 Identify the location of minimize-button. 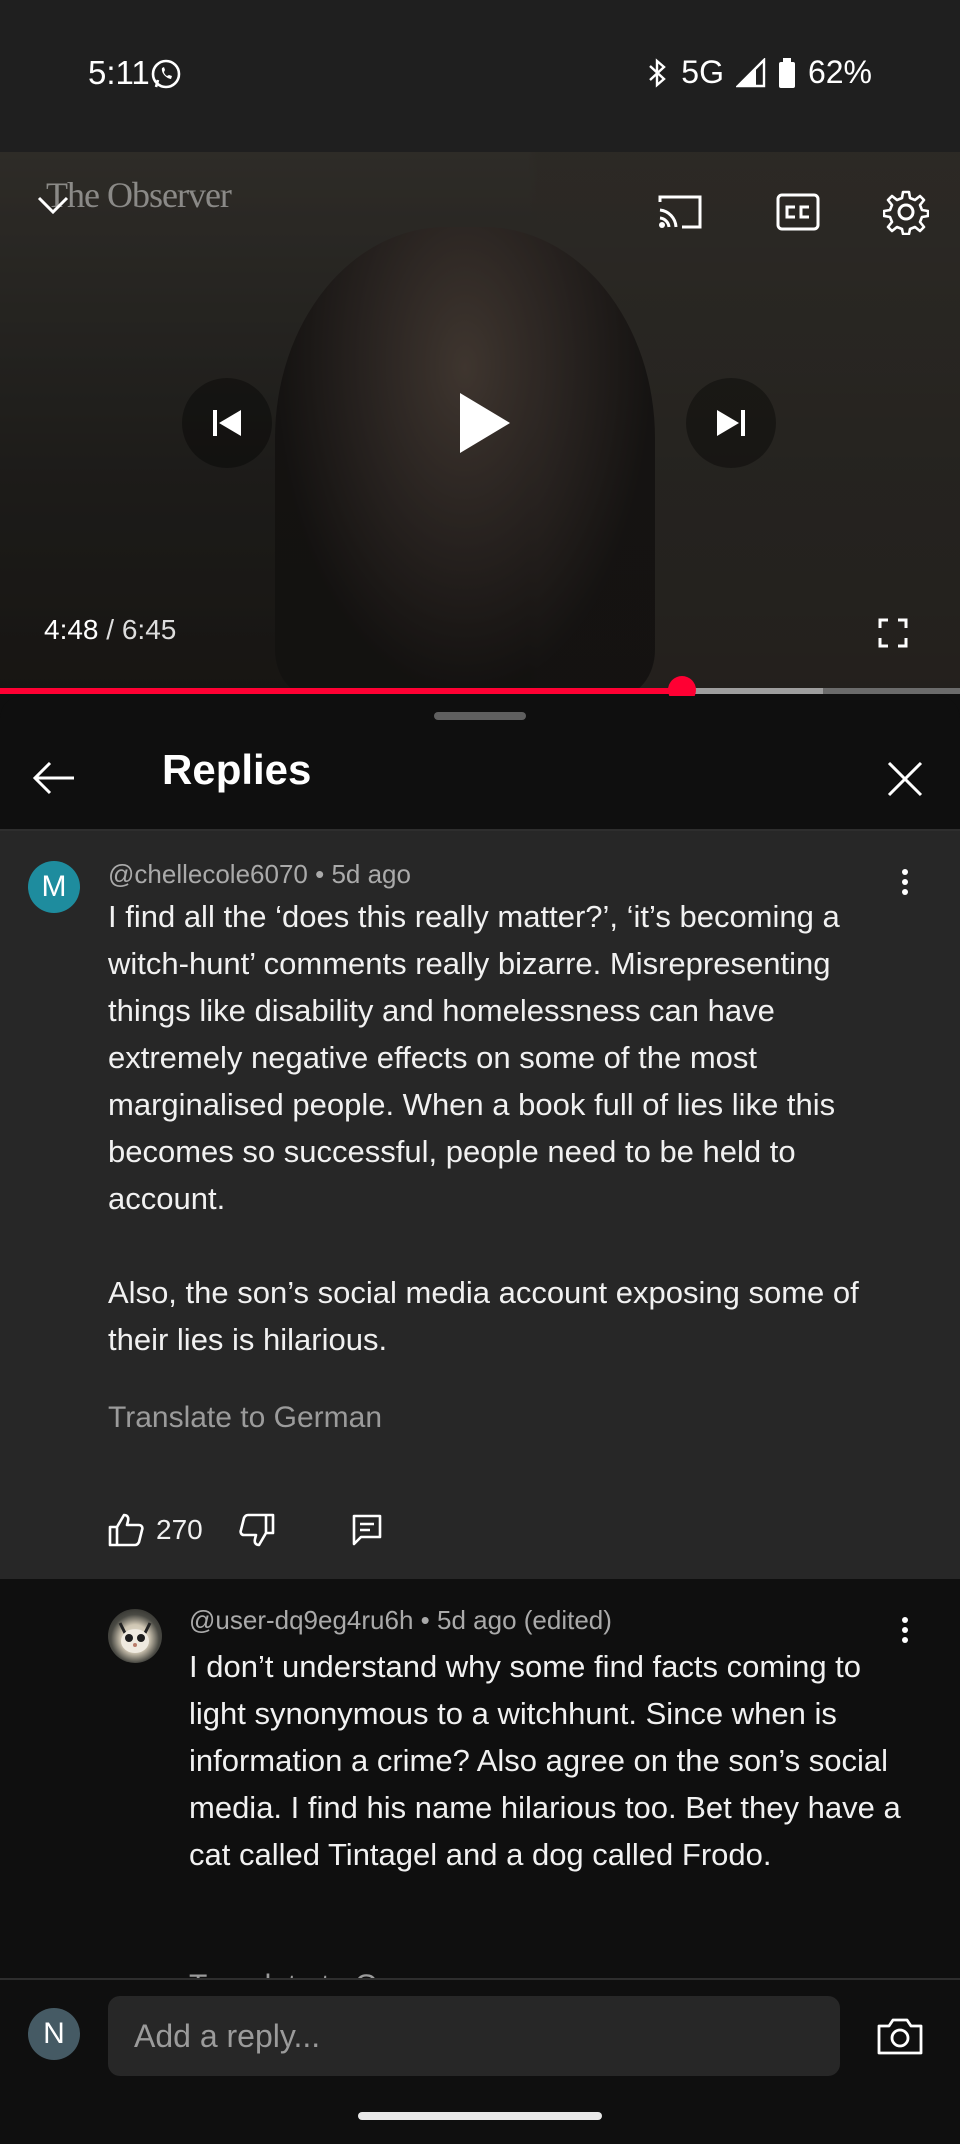
(53, 205).